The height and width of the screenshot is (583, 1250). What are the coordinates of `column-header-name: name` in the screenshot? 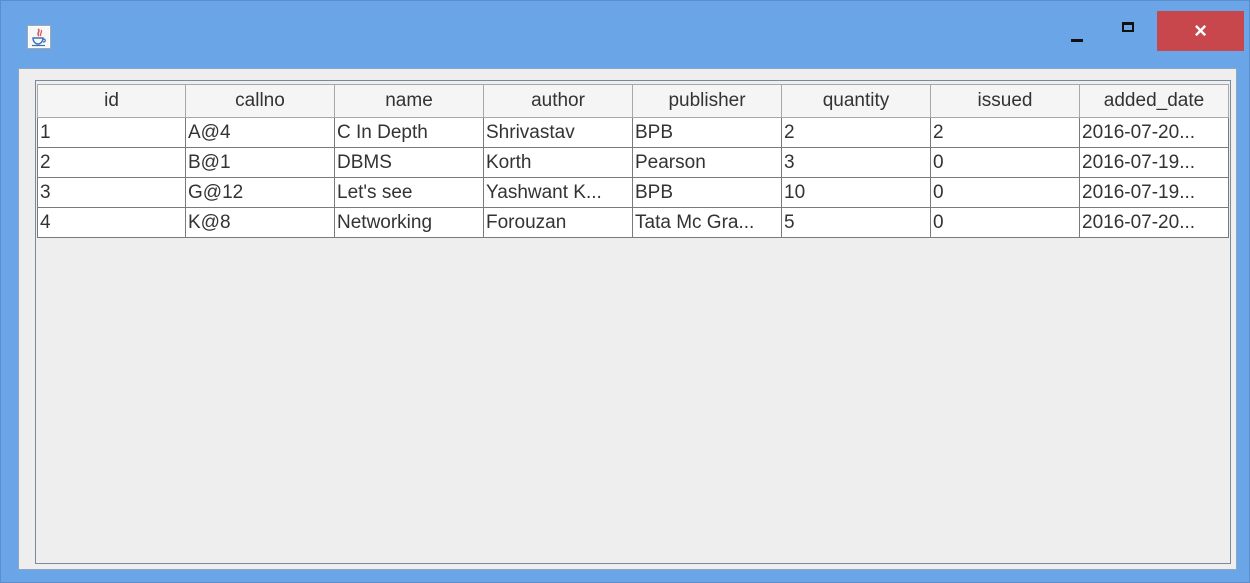 It's located at (409, 101).